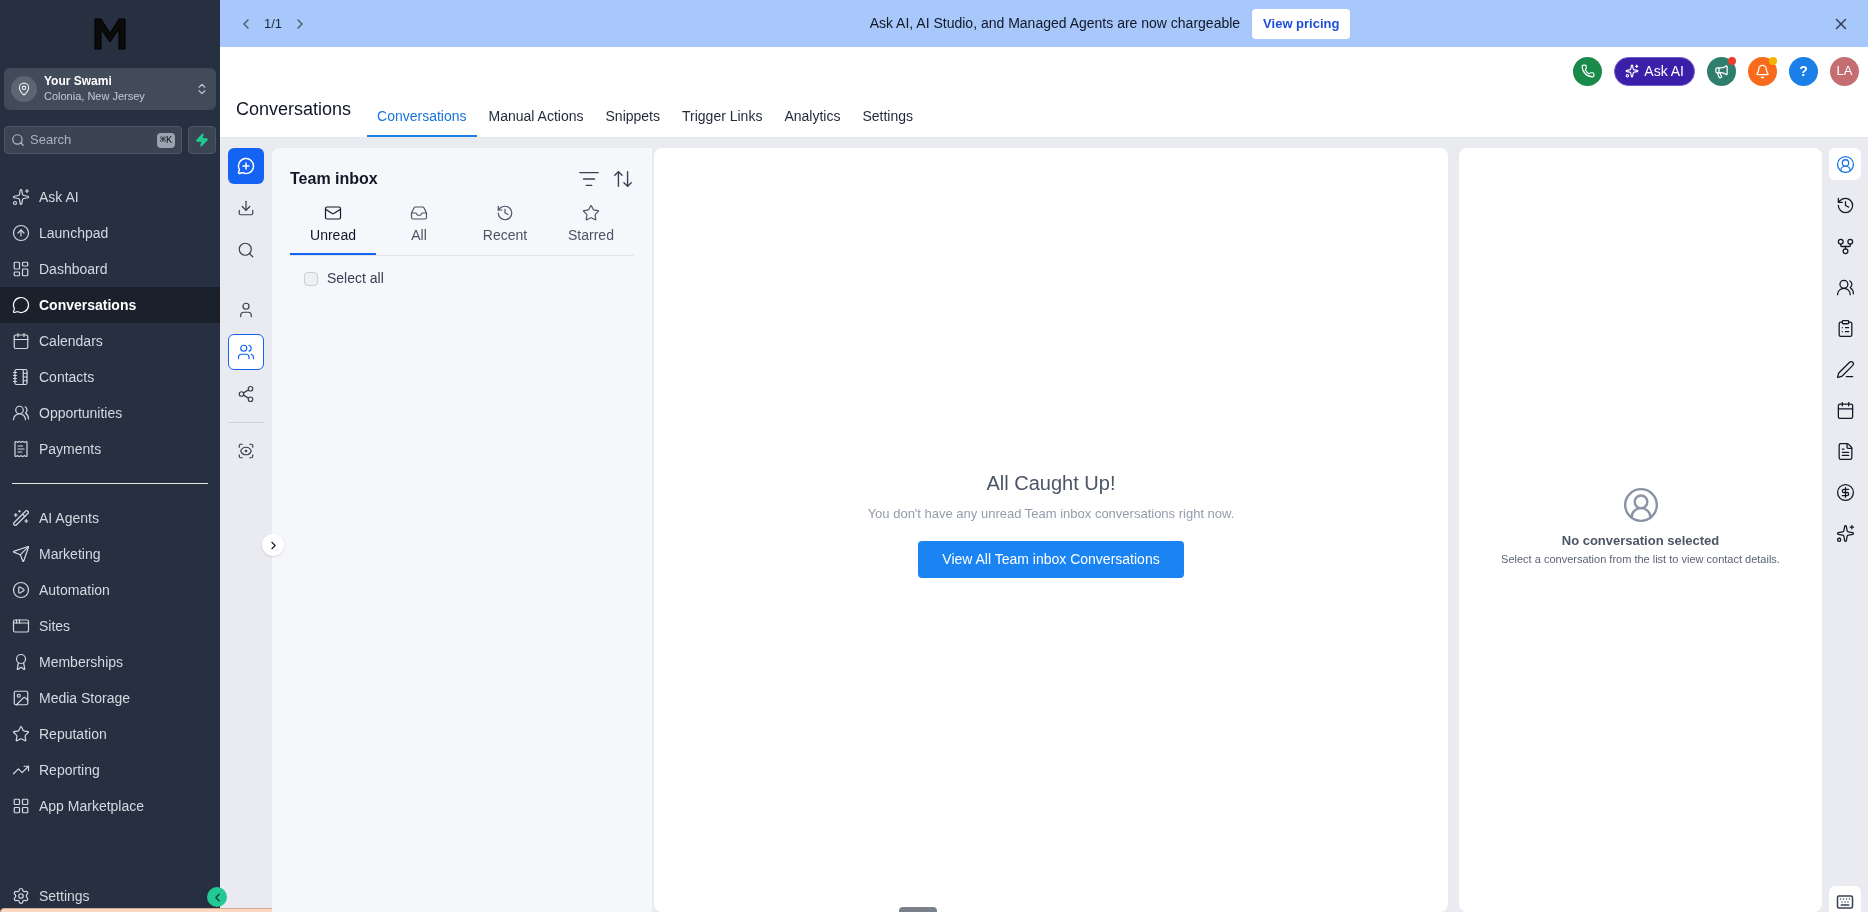 This screenshot has width=1868, height=912. I want to click on chat-plus-icon, so click(246, 166).